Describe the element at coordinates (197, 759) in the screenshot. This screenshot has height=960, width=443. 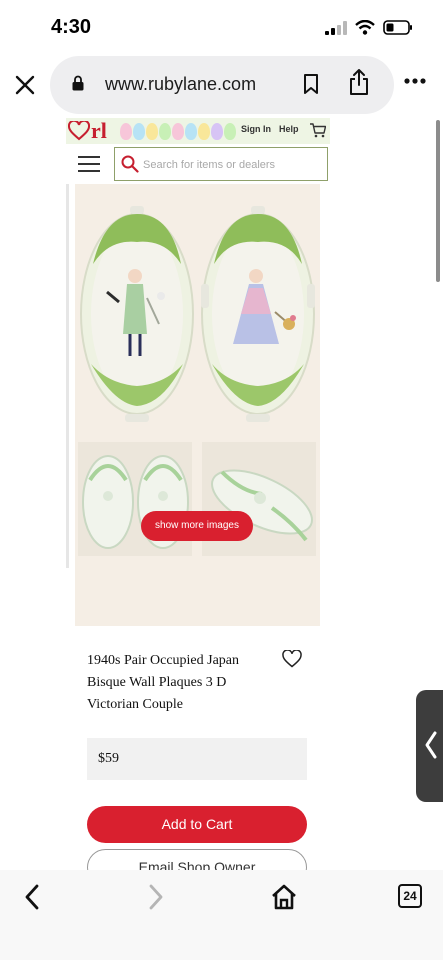
I see `price-box: $59` at that location.